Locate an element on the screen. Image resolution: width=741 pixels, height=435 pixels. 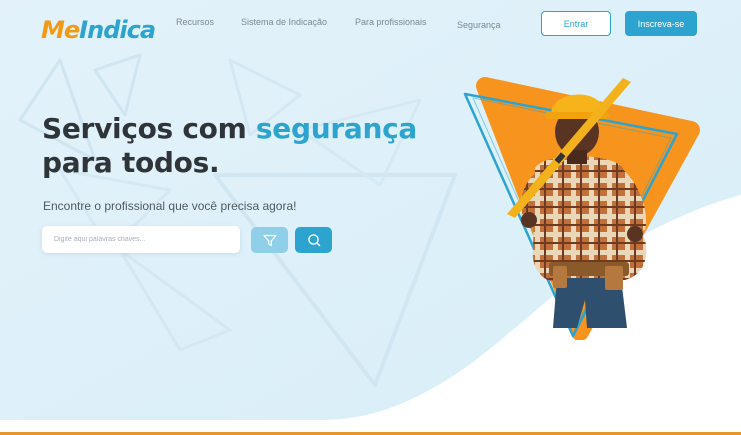
hero-title-part1: Serviços com is located at coordinates (149, 128).